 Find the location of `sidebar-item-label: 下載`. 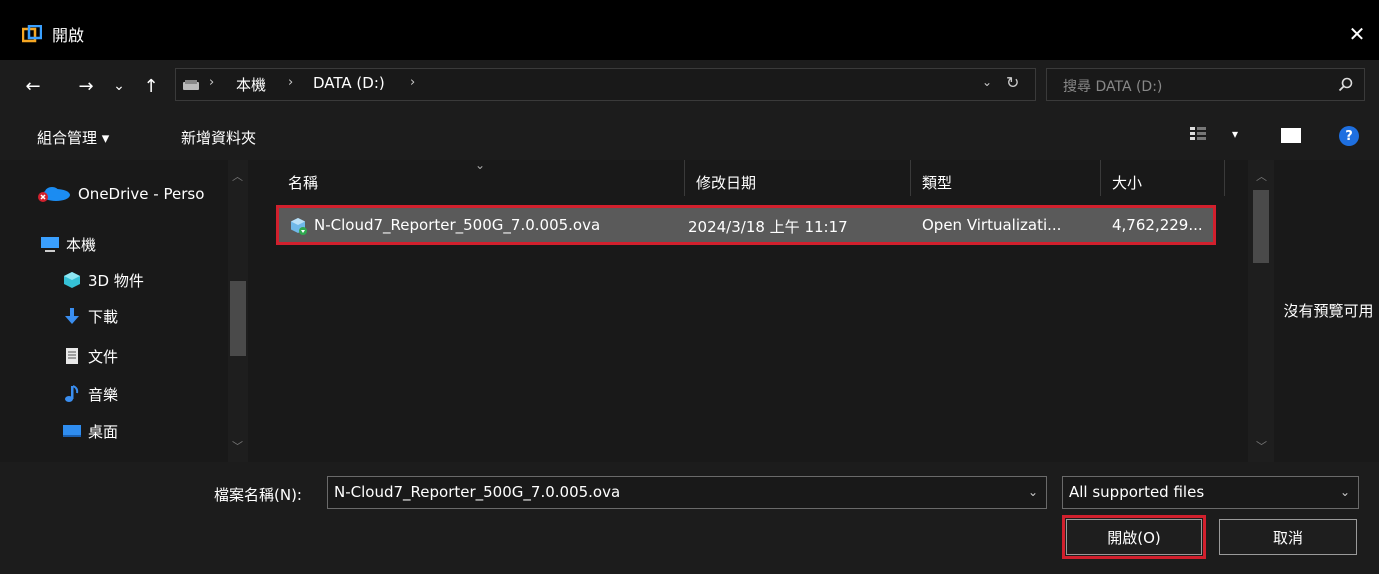

sidebar-item-label: 下載 is located at coordinates (103, 316).